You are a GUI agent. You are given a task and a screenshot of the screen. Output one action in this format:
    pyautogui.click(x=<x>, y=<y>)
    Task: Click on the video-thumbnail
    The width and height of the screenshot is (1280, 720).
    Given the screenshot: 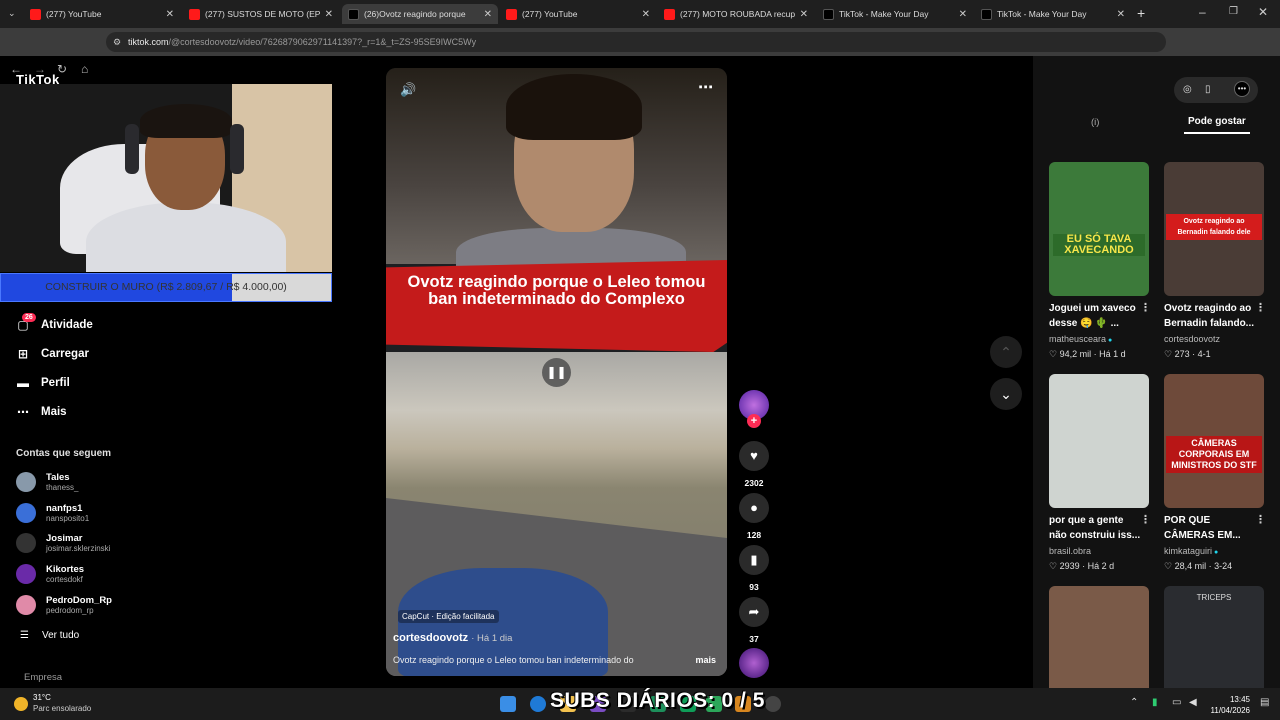 What is the action you would take?
    pyautogui.click(x=1099, y=441)
    